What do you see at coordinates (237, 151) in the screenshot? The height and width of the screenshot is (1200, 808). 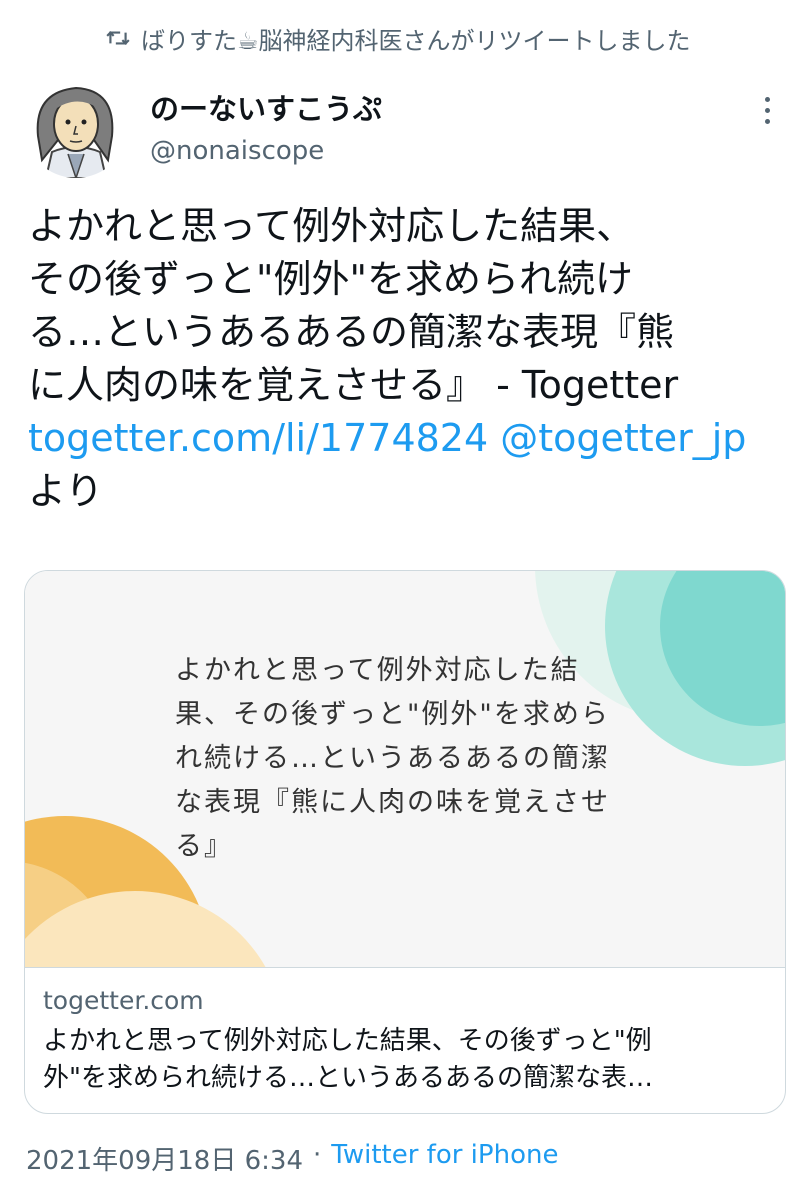 I see `author-handle: @nonaiscope` at bounding box center [237, 151].